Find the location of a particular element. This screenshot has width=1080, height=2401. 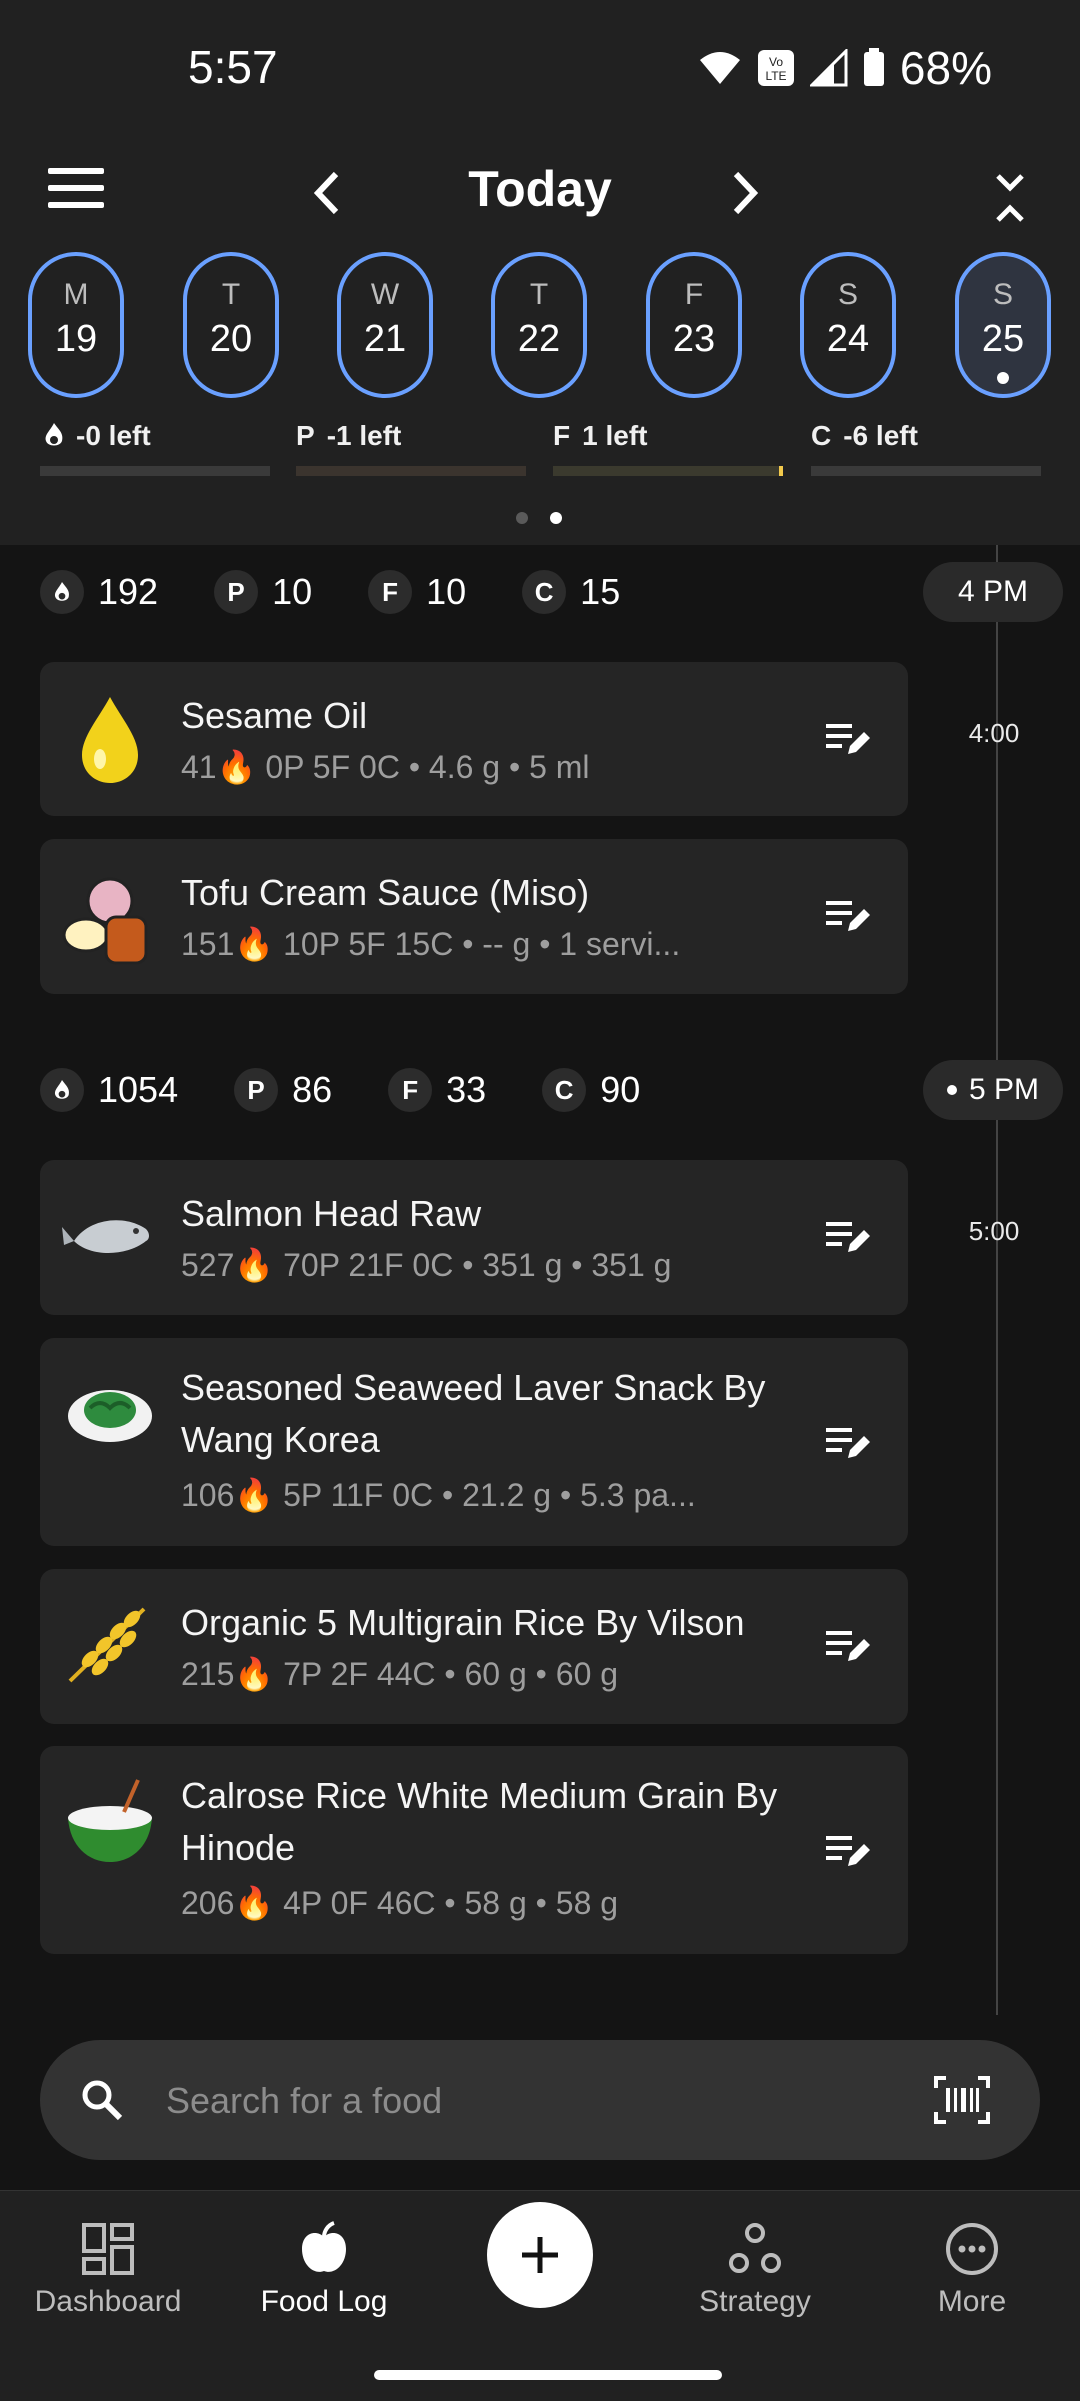

apple-icon is located at coordinates (324, 2246).